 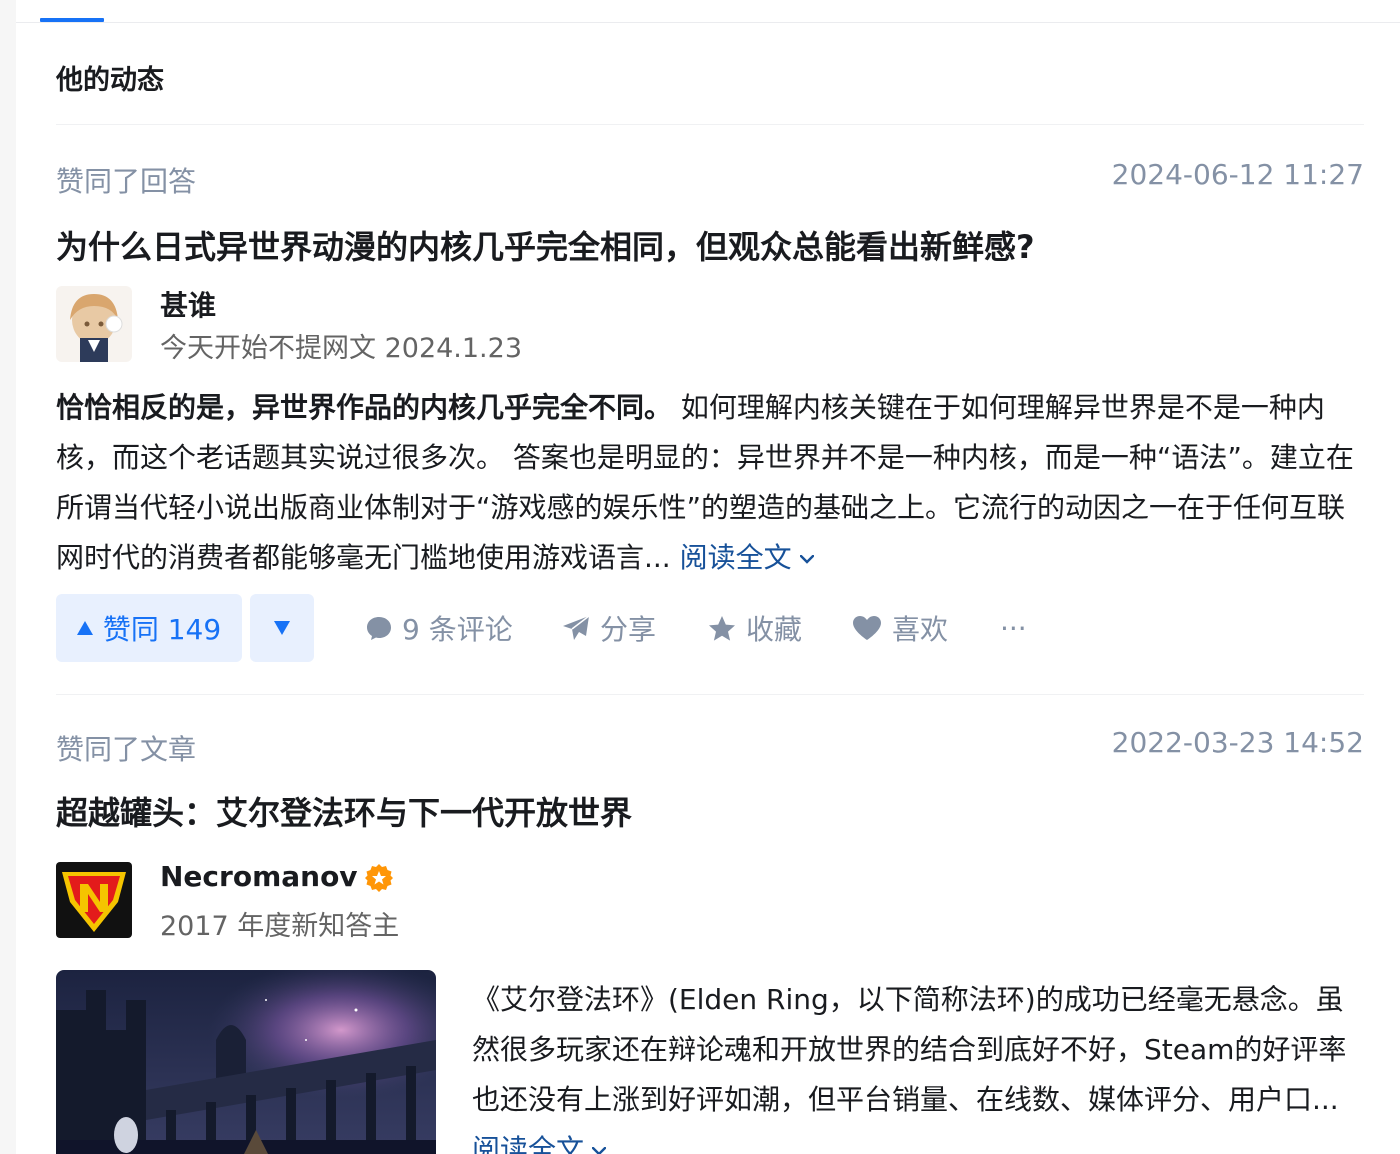 What do you see at coordinates (277, 876) in the screenshot?
I see `author-name-link: Necromanov` at bounding box center [277, 876].